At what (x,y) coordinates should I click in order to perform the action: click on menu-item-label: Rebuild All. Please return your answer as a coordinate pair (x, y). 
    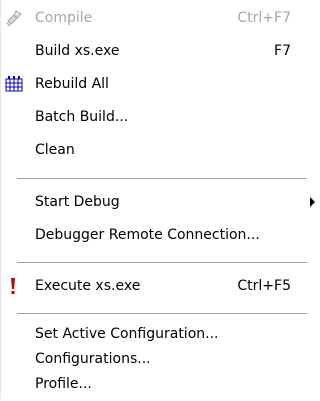
    Looking at the image, I should click on (72, 84).